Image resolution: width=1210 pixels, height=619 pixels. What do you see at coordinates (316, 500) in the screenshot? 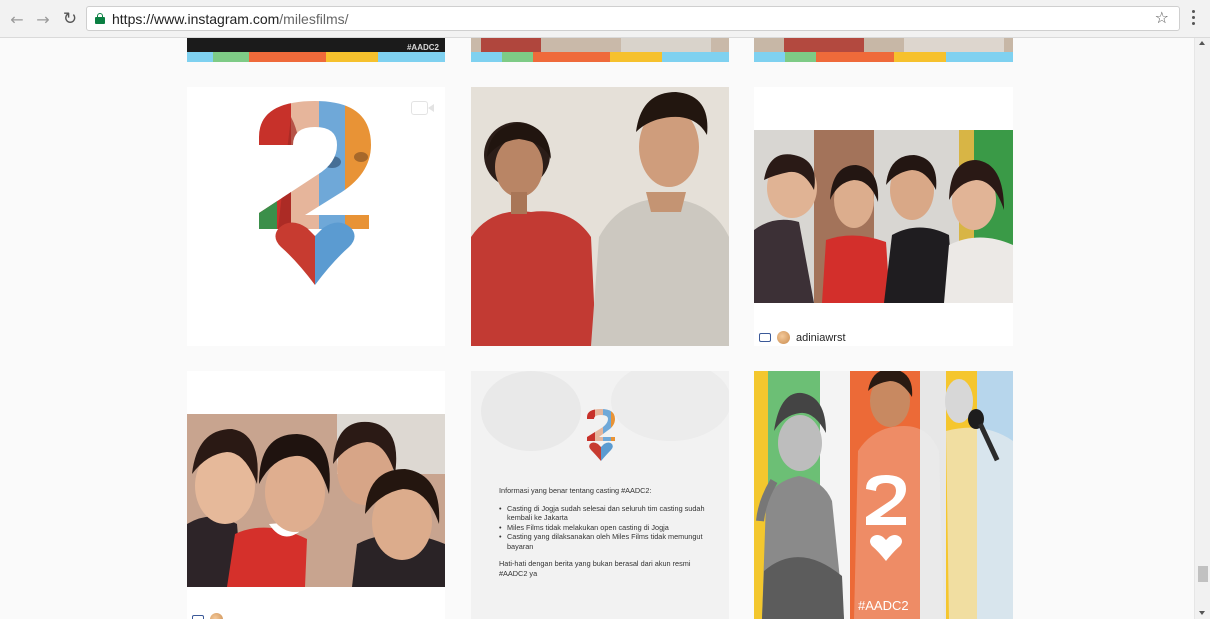
I see `selfie-photo` at bounding box center [316, 500].